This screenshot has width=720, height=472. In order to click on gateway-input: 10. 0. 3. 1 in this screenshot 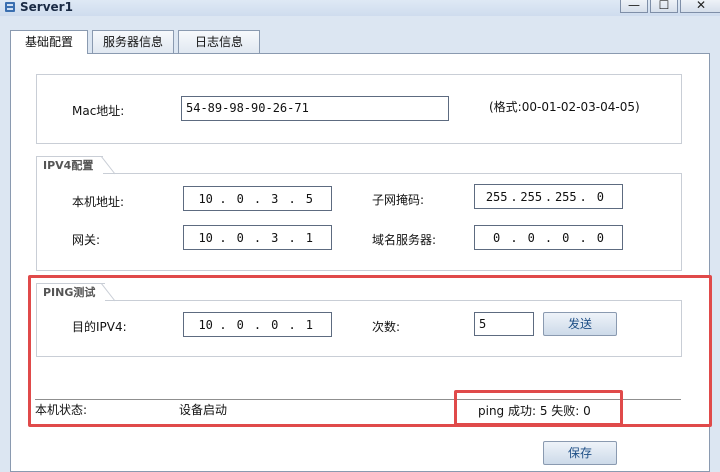, I will do `click(257, 237)`.